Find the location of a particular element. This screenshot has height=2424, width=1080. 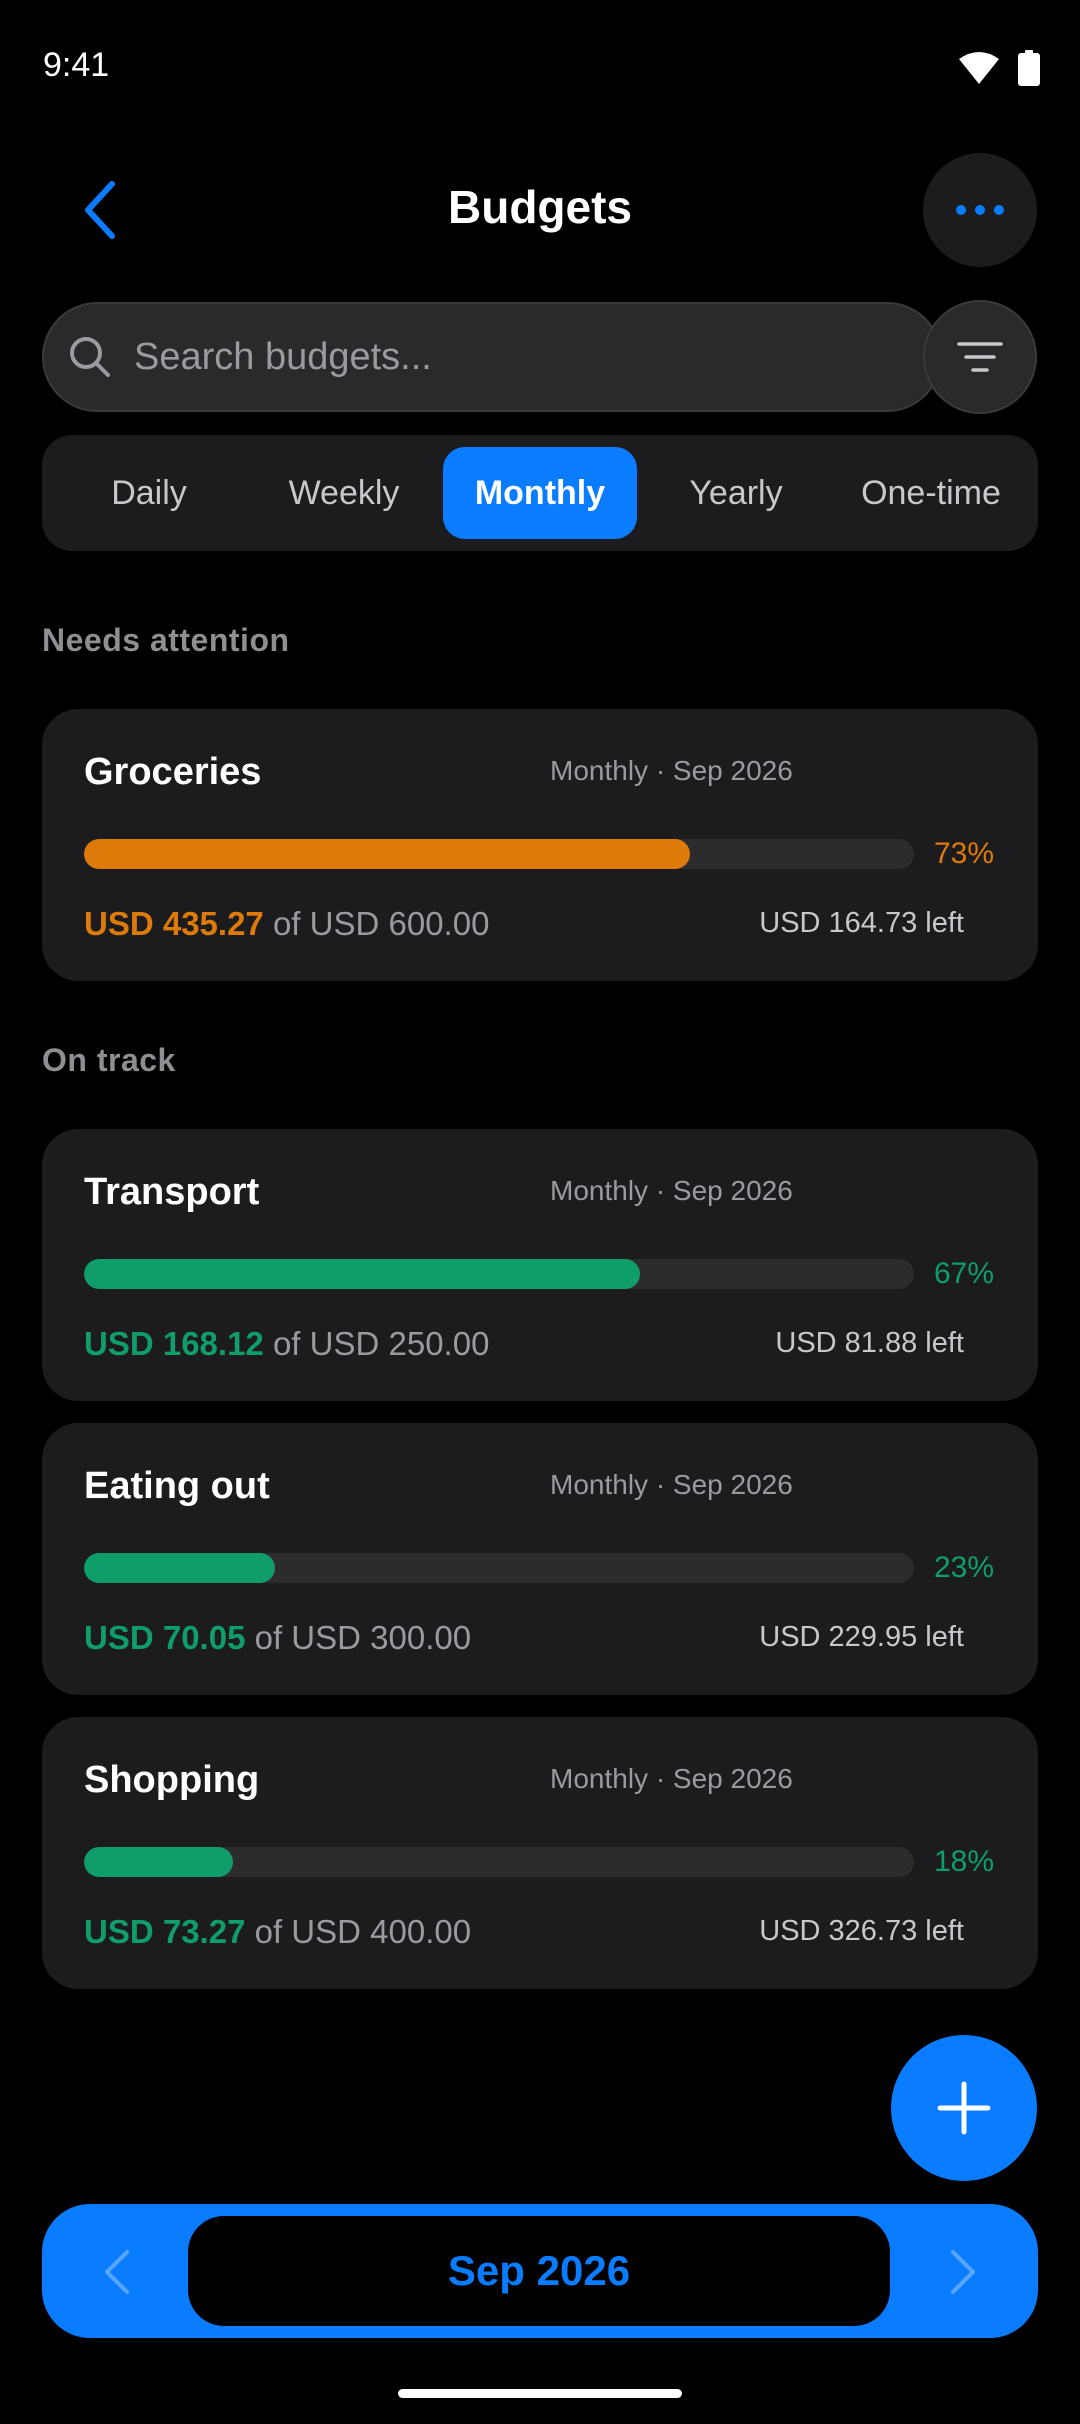

home-indicator is located at coordinates (540, 2393).